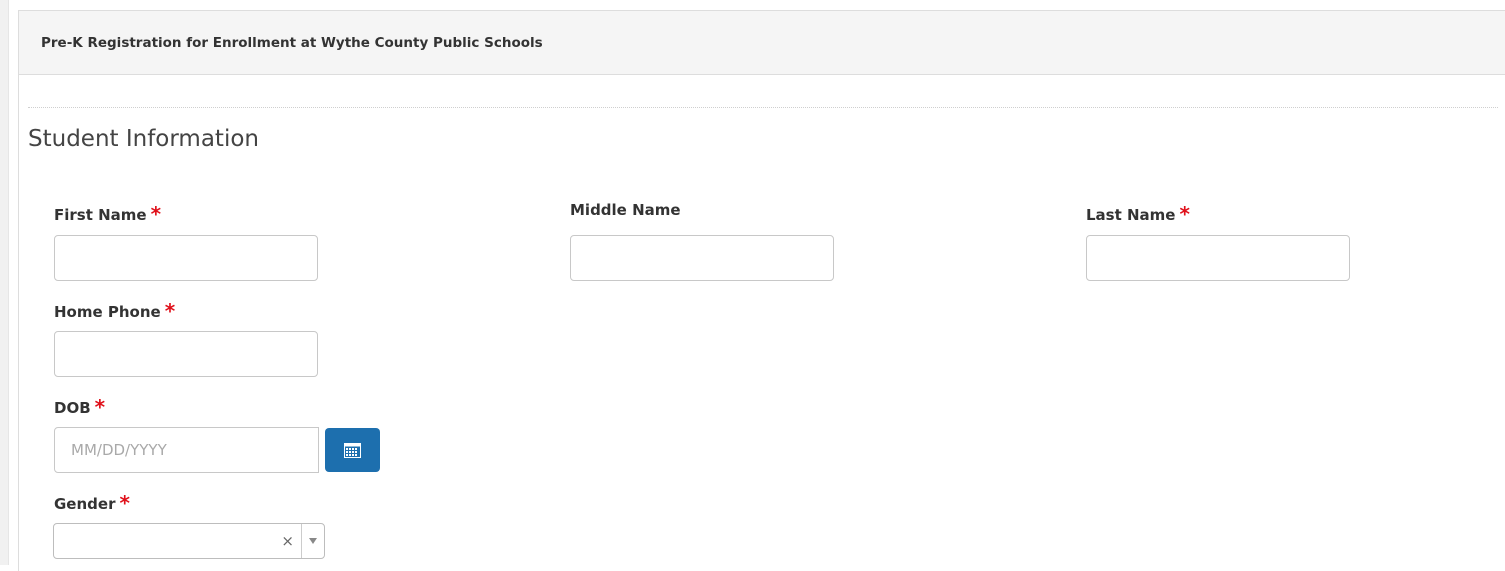  Describe the element at coordinates (702, 258) in the screenshot. I see `middle-name-input` at that location.